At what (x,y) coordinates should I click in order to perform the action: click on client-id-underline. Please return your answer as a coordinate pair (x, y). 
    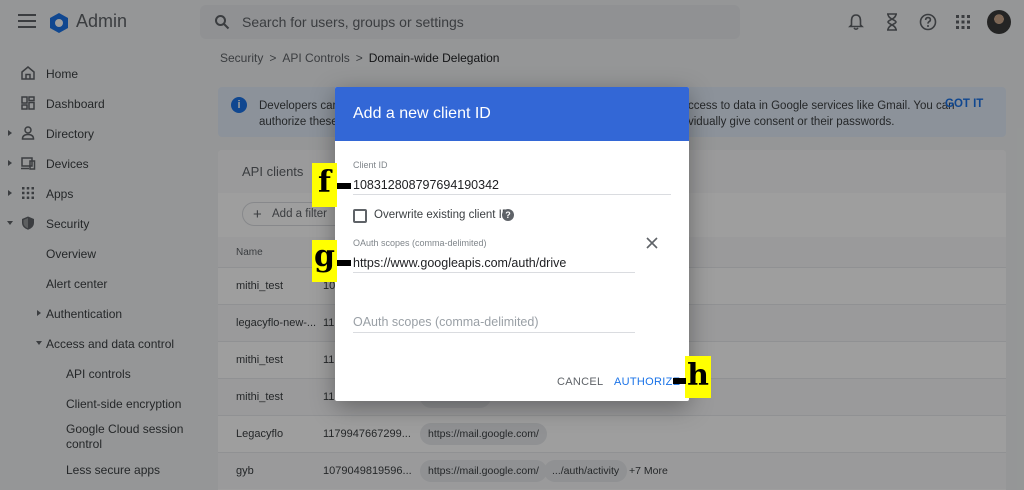
    Looking at the image, I should click on (512, 194).